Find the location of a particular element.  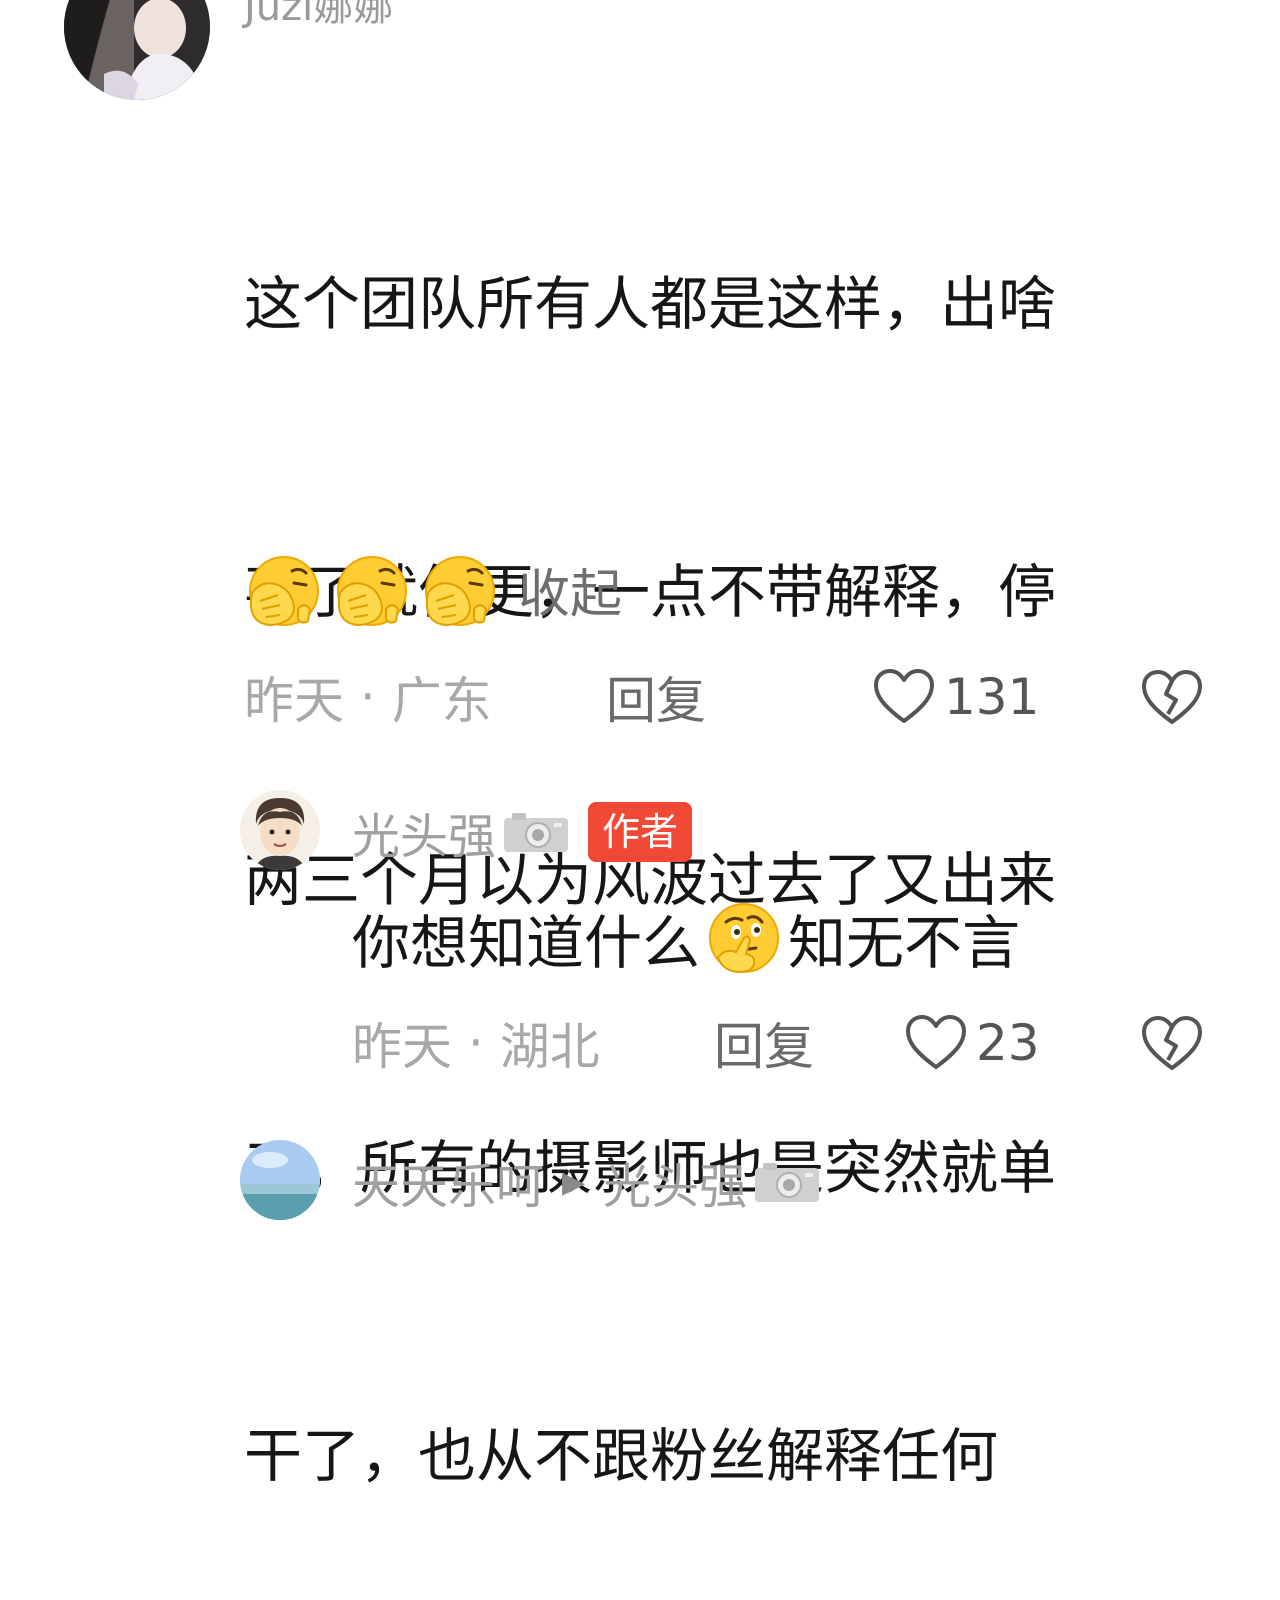

reply-arrow-icon: ▶ is located at coordinates (574, 1182).